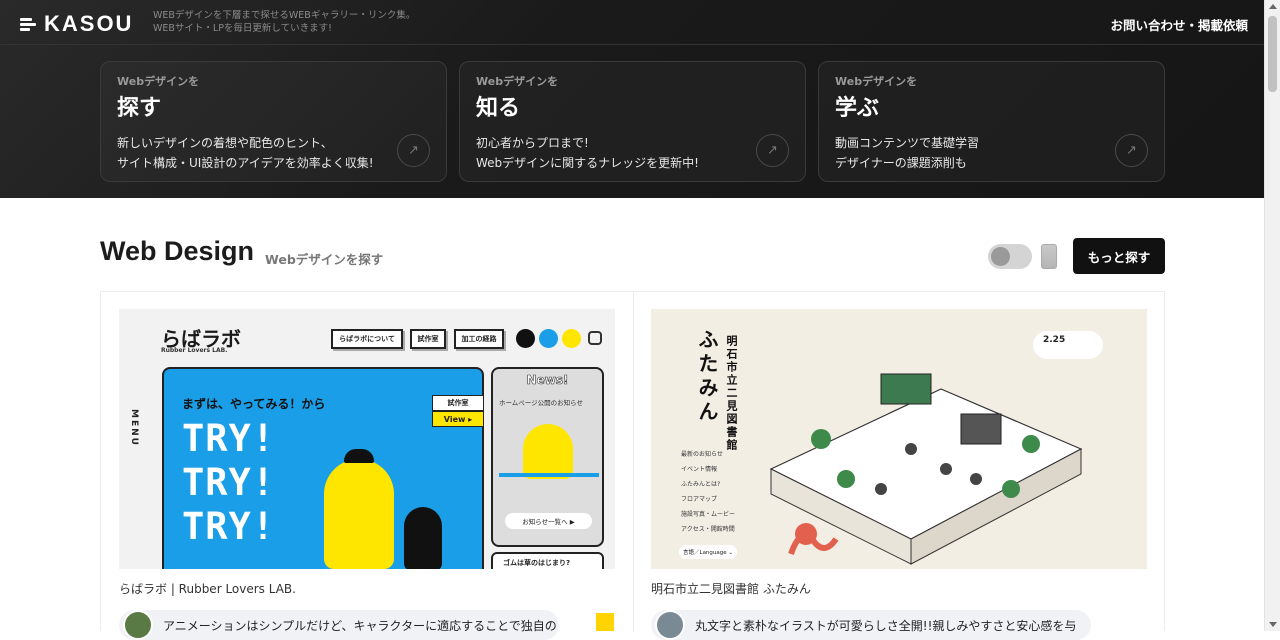 The width and height of the screenshot is (1280, 640). I want to click on item-comment: 丸文字と素朴なイラストが可愛らしさ全開!!親しみやすさと安心感を与, so click(871, 625).